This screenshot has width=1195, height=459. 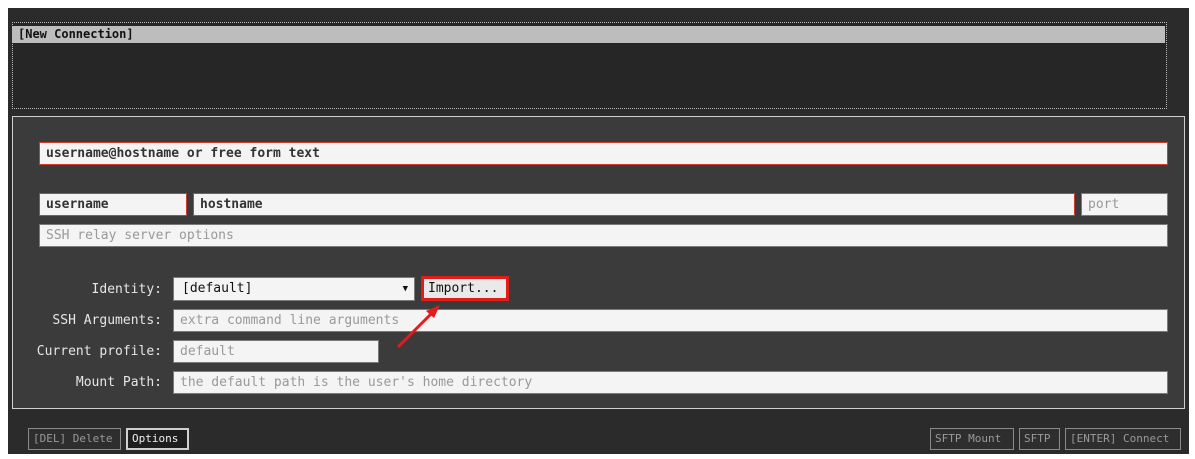 I want to click on annotation-arrow-icon, so click(x=418, y=326).